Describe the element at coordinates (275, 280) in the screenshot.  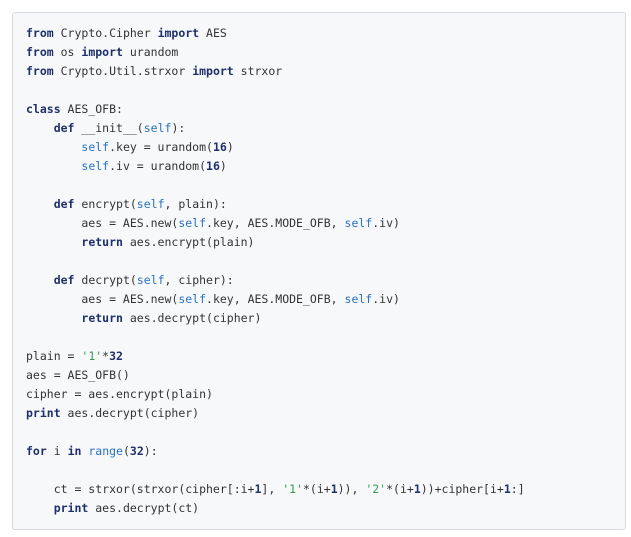
I see `code-line: def decrypt(self, cipher):` at that location.